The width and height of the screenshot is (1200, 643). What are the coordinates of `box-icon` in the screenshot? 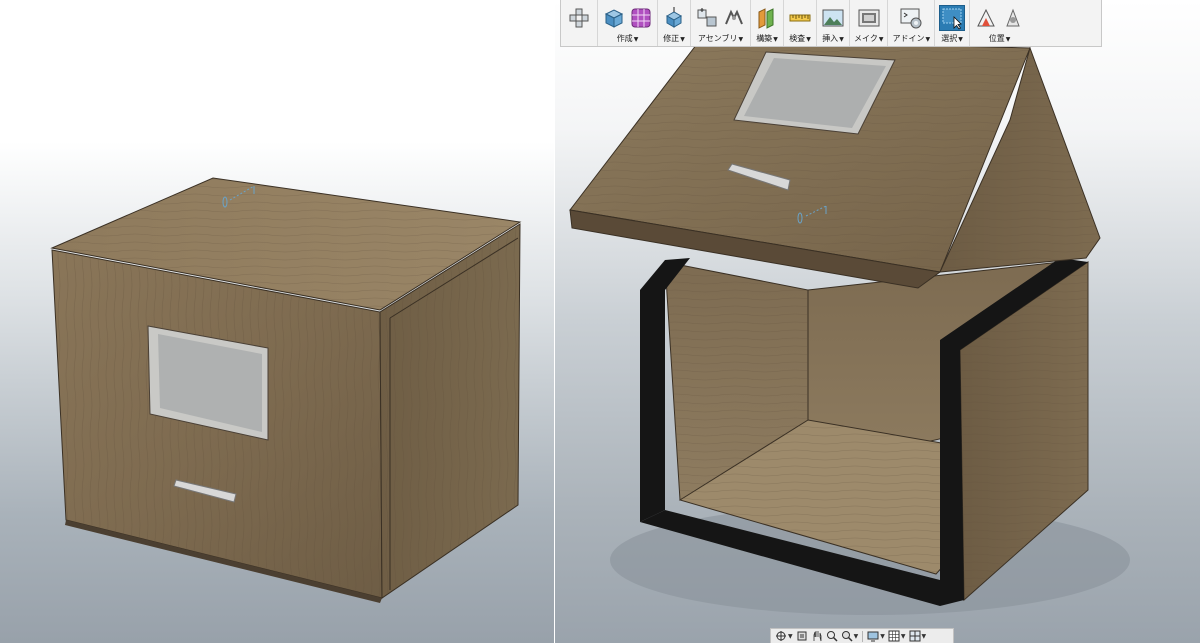 It's located at (614, 18).